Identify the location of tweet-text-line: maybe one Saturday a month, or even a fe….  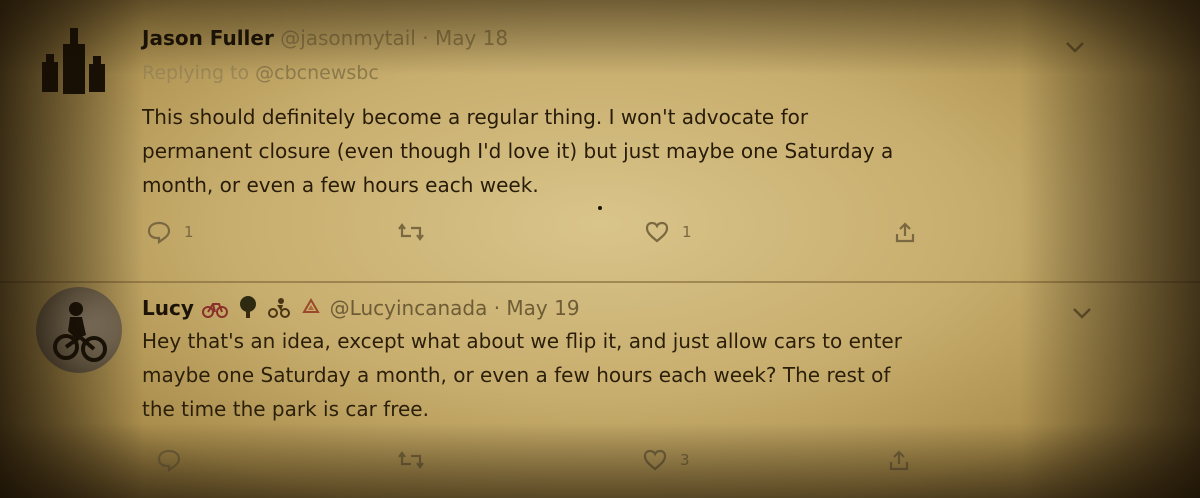
(516, 375).